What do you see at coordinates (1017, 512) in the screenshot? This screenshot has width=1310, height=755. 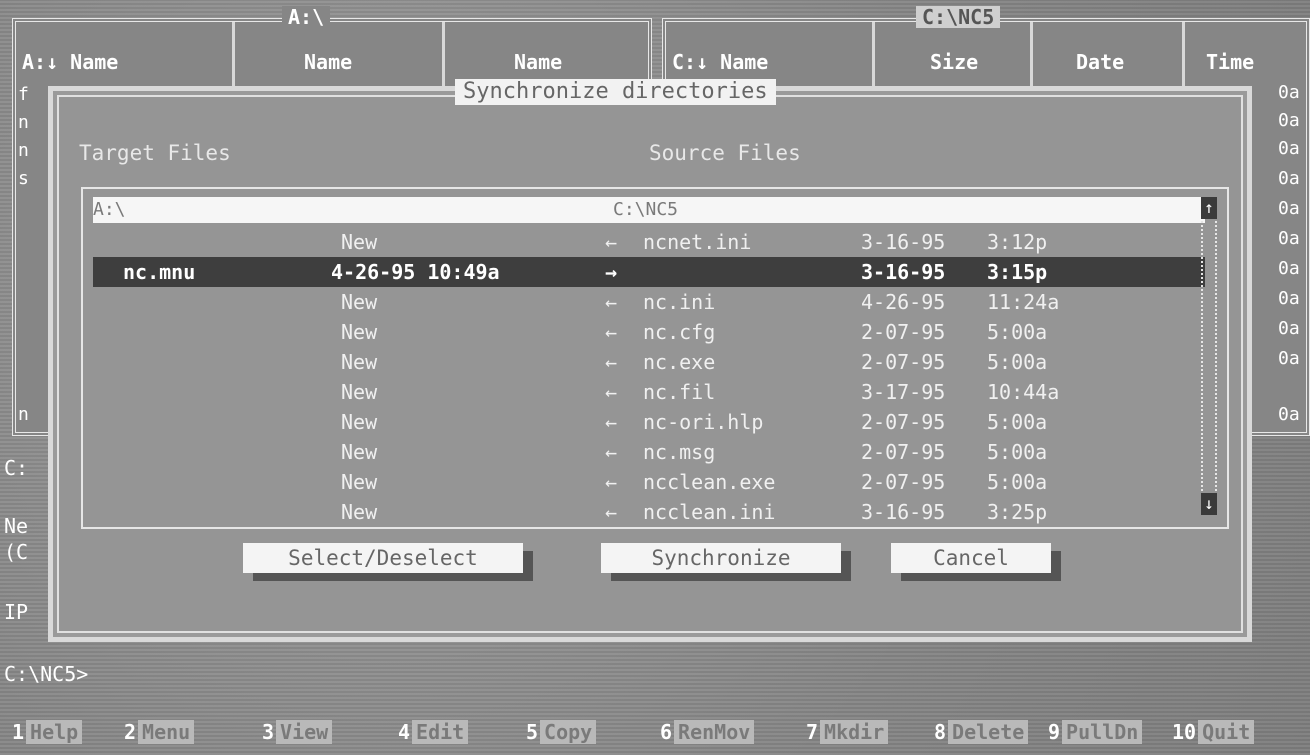 I see `time-cell: 3:25p` at bounding box center [1017, 512].